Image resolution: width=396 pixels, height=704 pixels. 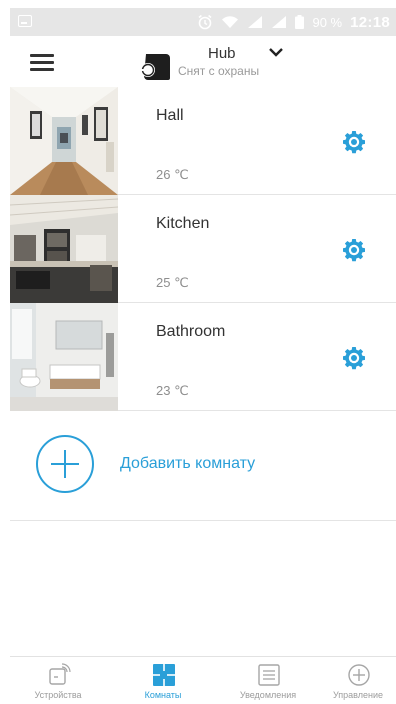 What do you see at coordinates (222, 63) in the screenshot?
I see `hub-selector: Hub Снят с охраны` at bounding box center [222, 63].